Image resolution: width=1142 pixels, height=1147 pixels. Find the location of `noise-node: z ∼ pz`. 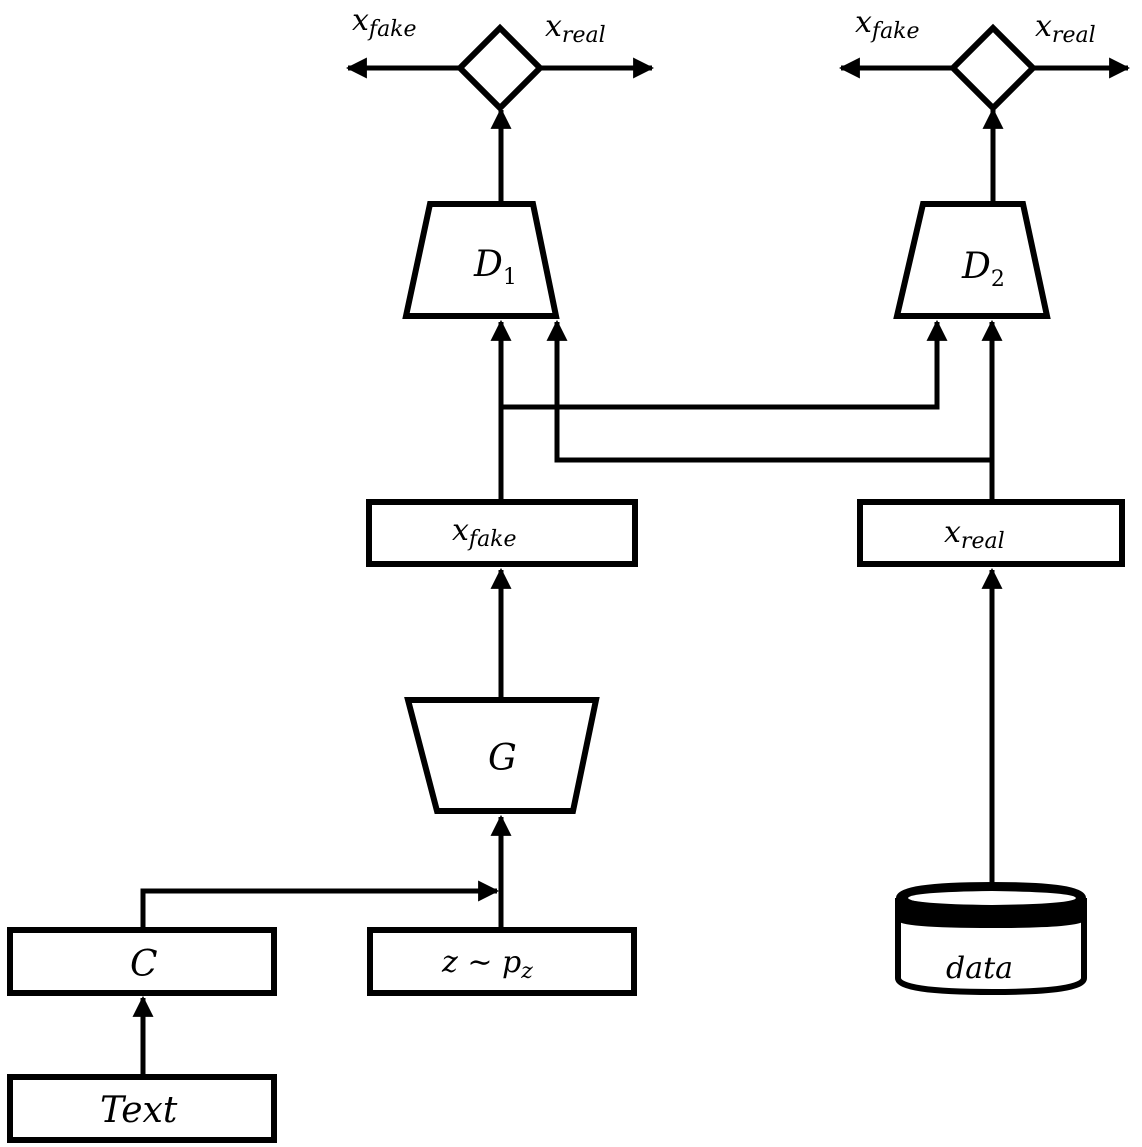

noise-node: z ∼ pz is located at coordinates (502, 961).